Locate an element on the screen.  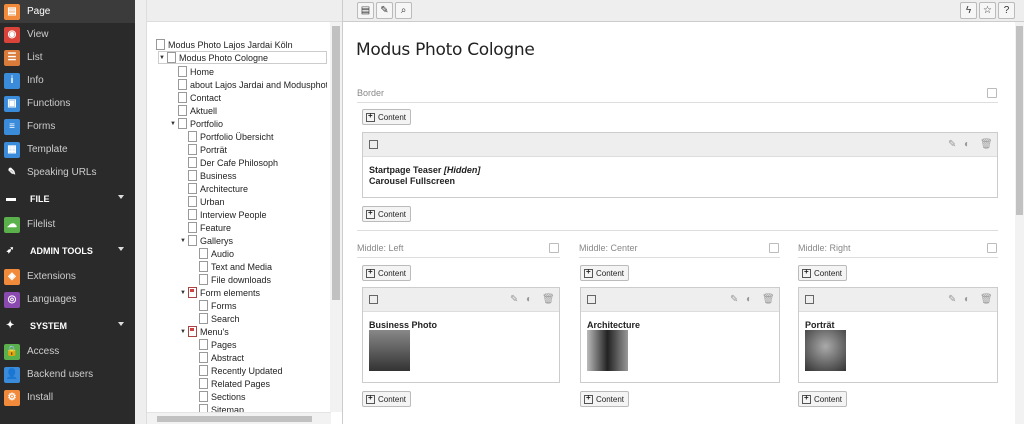
content-element-portrait: ✎ ◐ 🗑 Porträt is located at coordinates (898, 335).